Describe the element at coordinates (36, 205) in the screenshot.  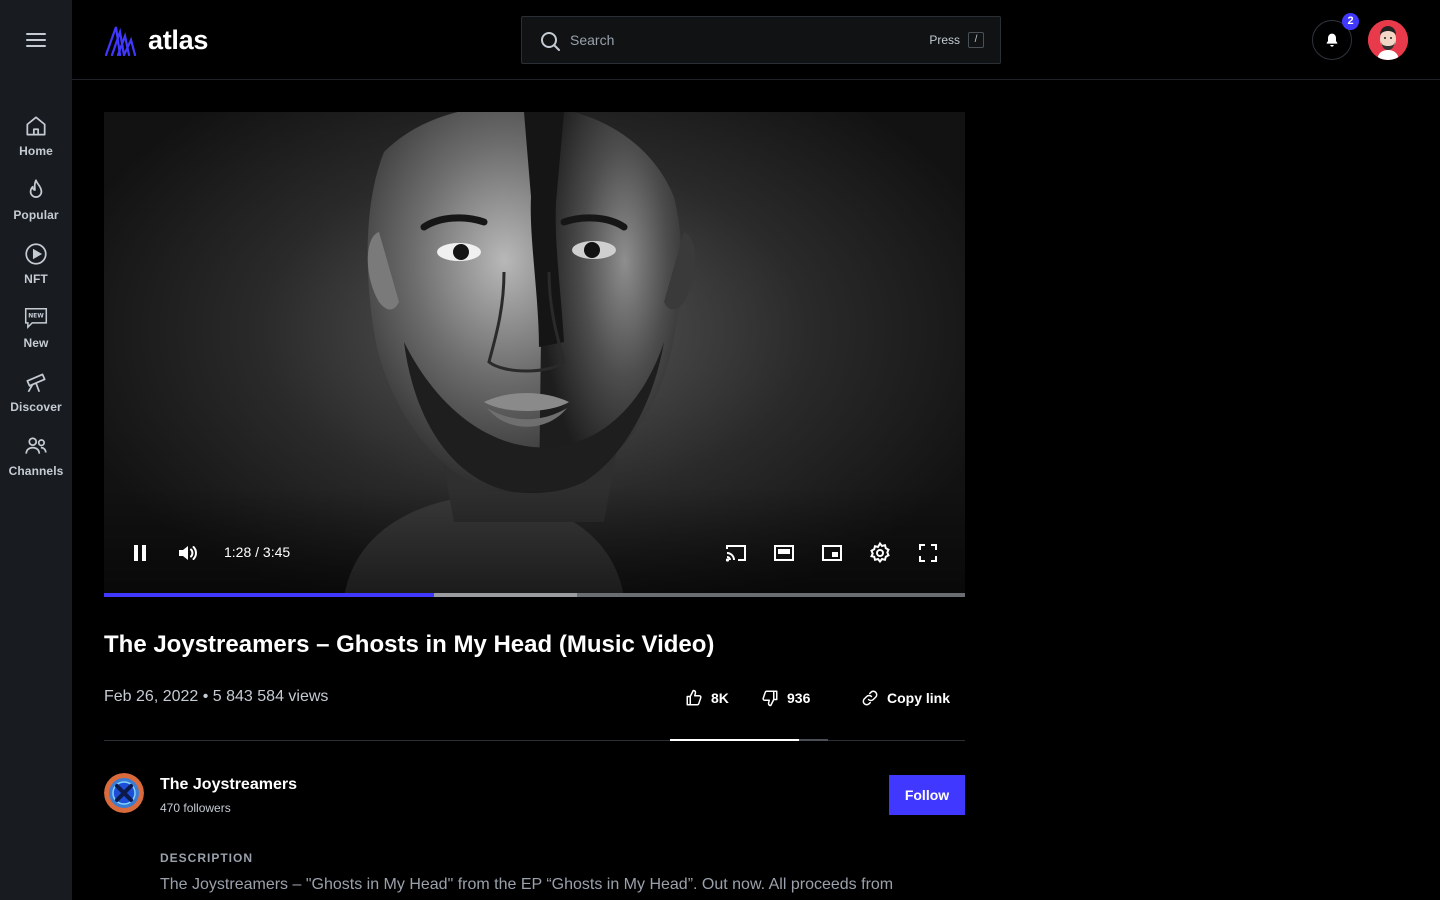
I see `sidebar-item-popular: Popular` at that location.